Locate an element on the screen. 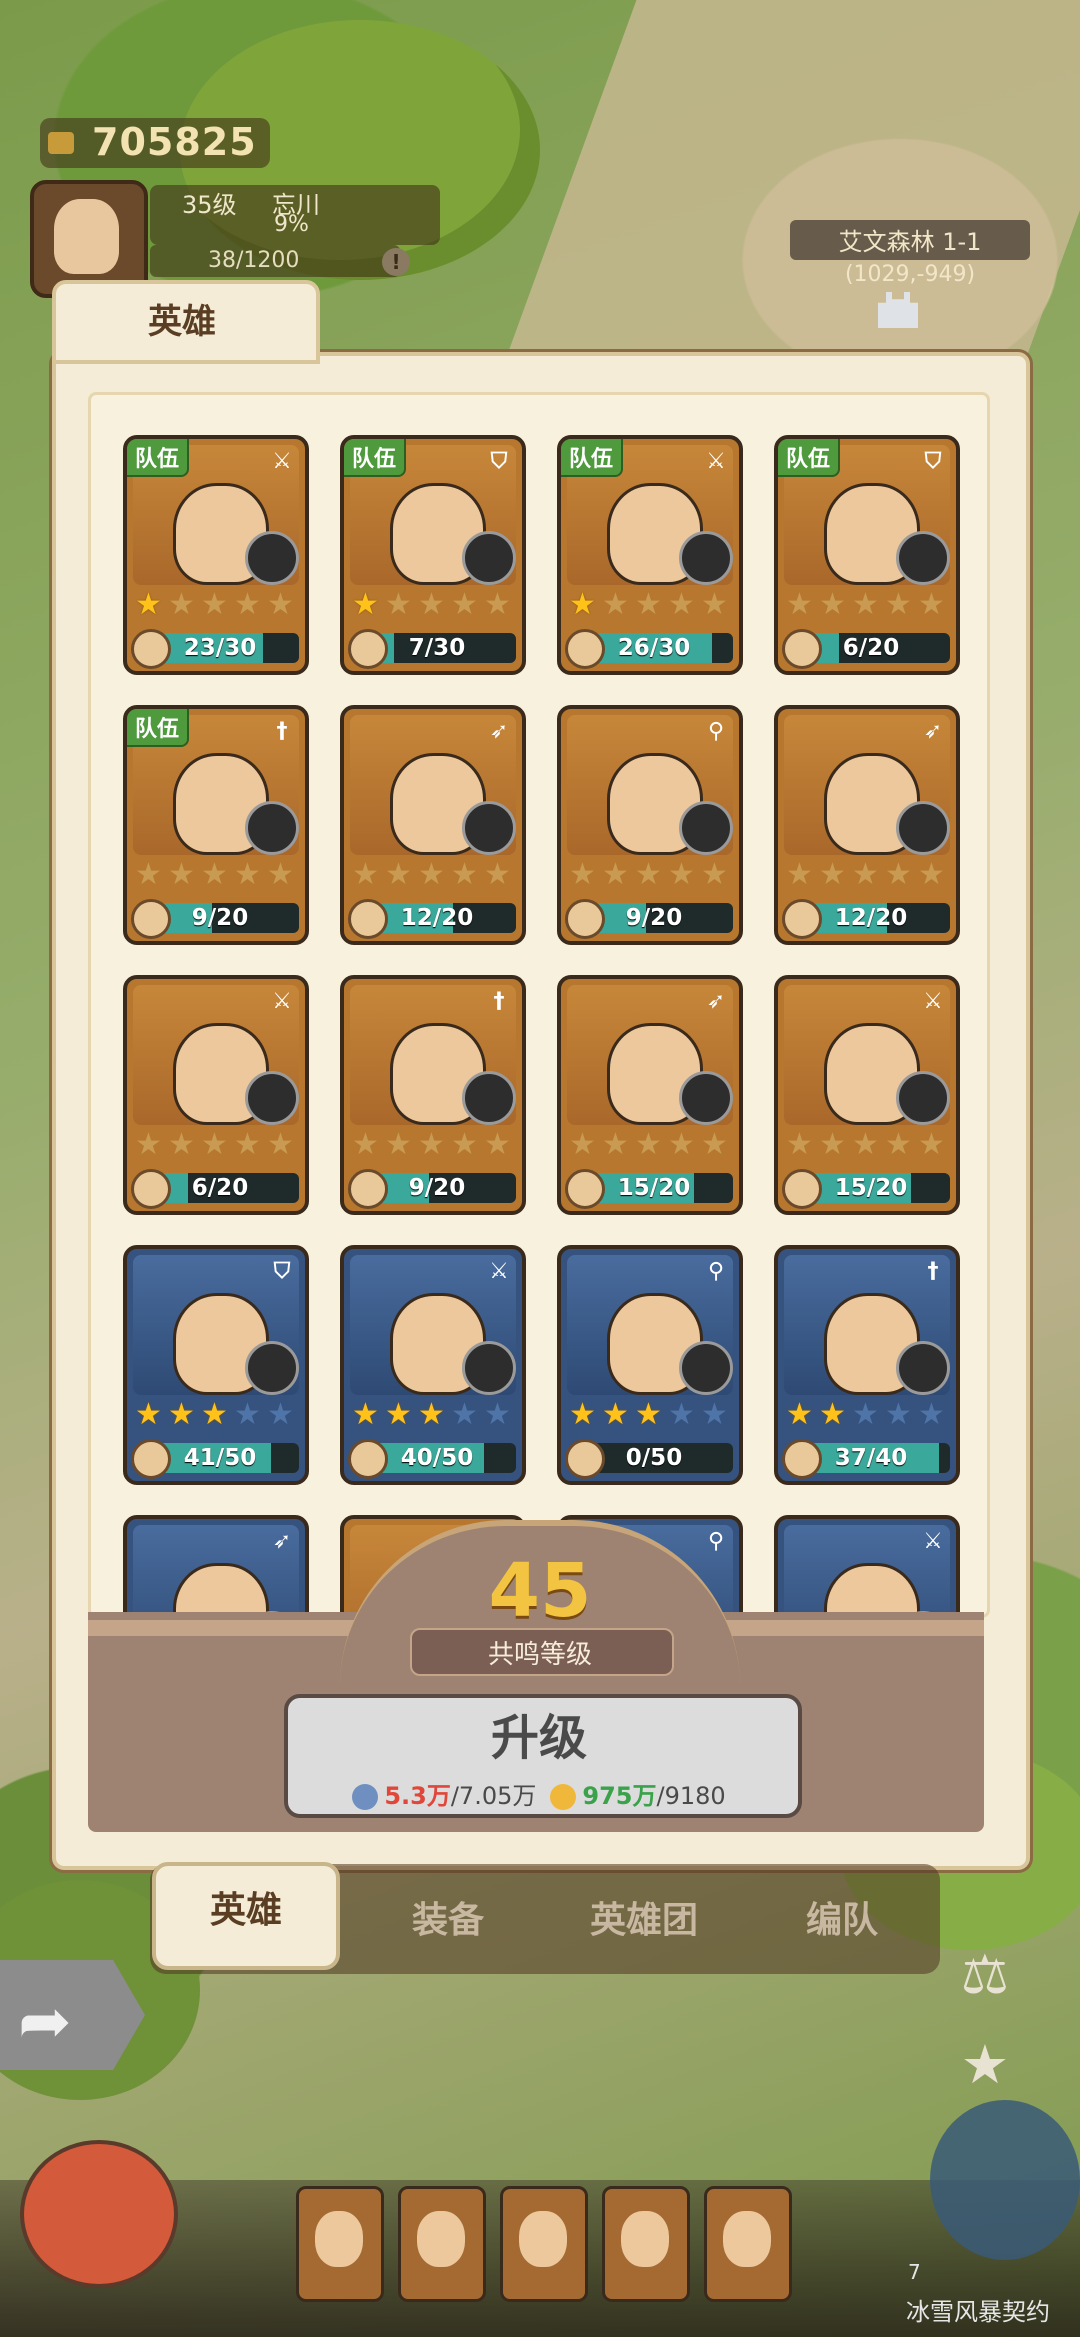 This screenshot has height=2337, width=1080. gem-need: /7.05万 is located at coordinates (493, 1796).